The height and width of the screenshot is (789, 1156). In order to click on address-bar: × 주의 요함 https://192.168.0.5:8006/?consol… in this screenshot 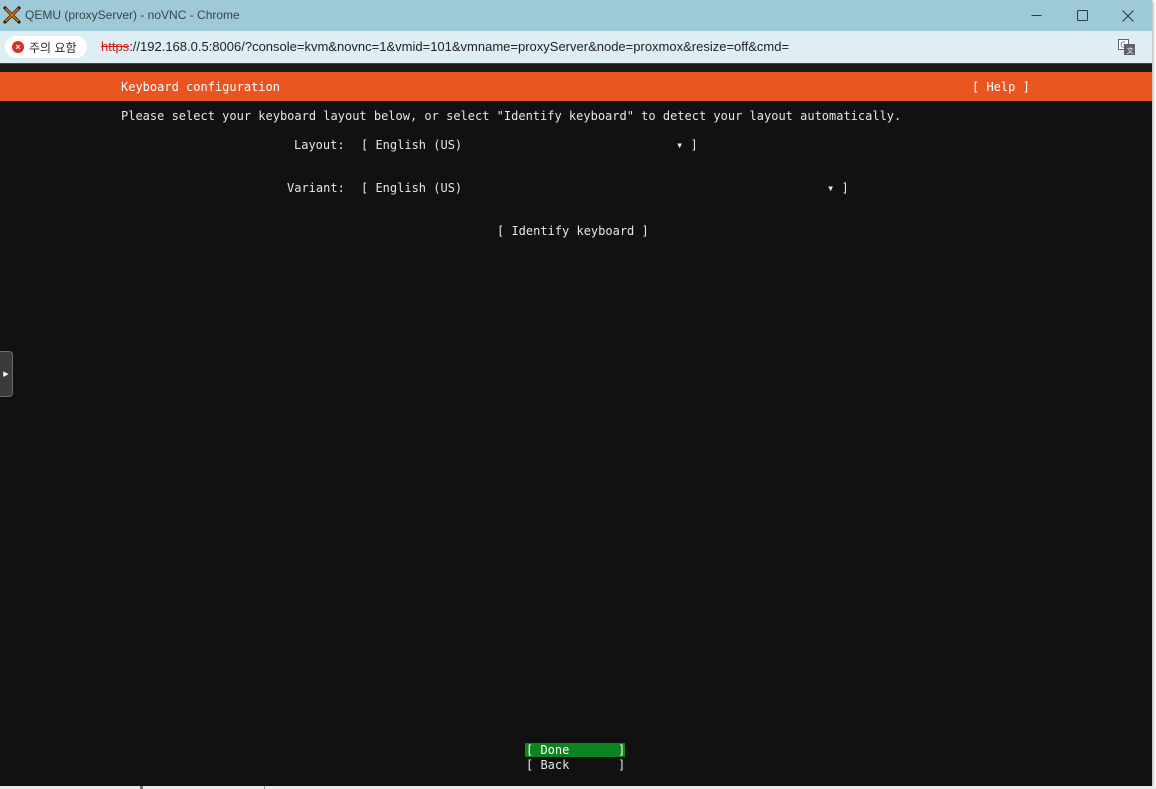, I will do `click(576, 47)`.